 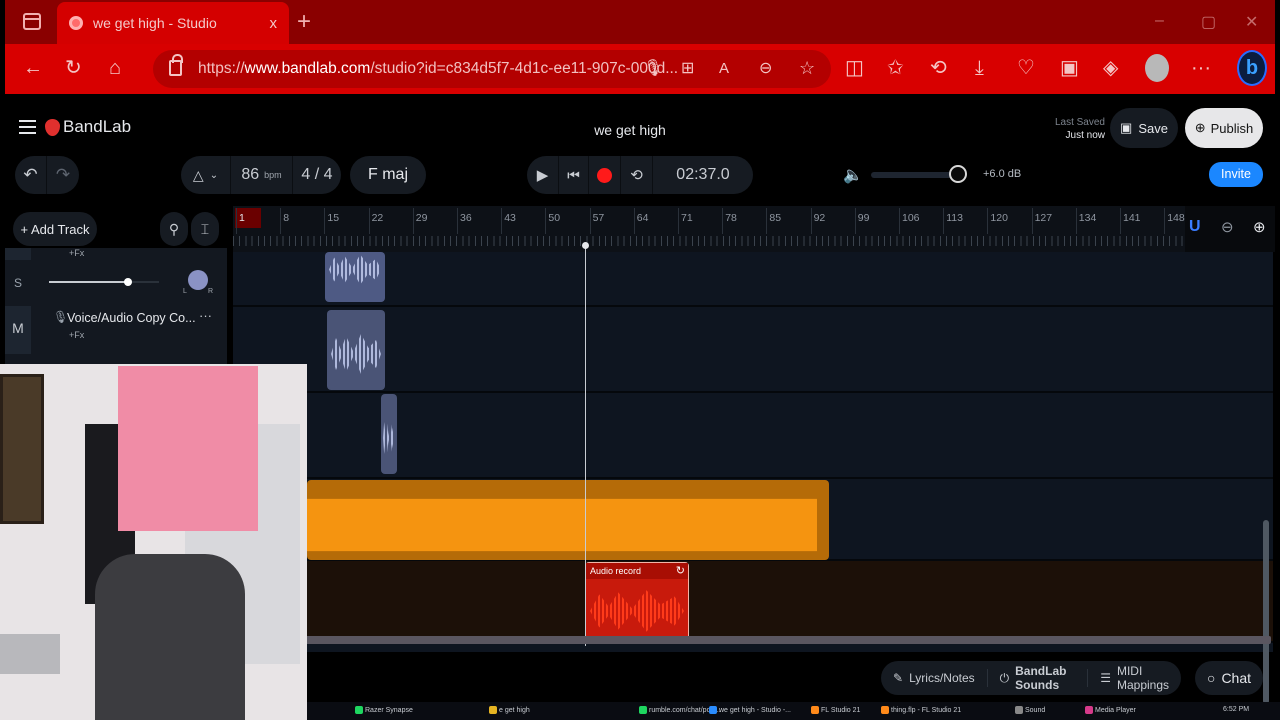 What do you see at coordinates (198, 280) in the screenshot?
I see `pan-knob` at bounding box center [198, 280].